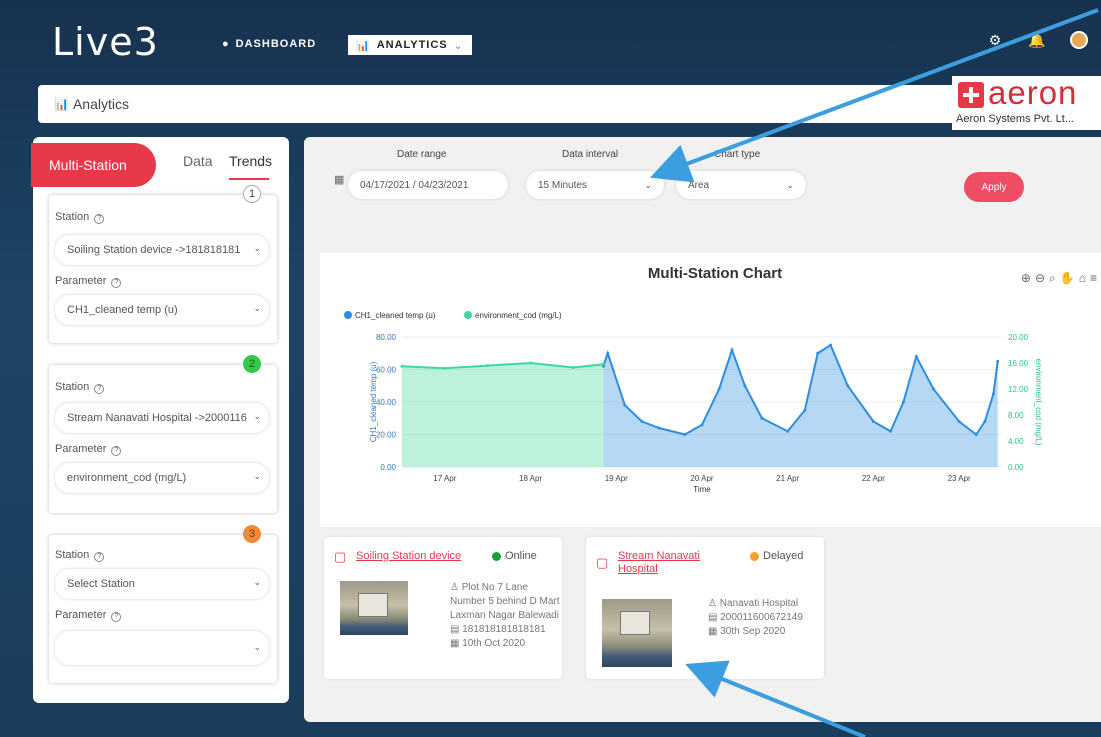  I want to click on device-id: ▤ 200011600672149, so click(755, 617).